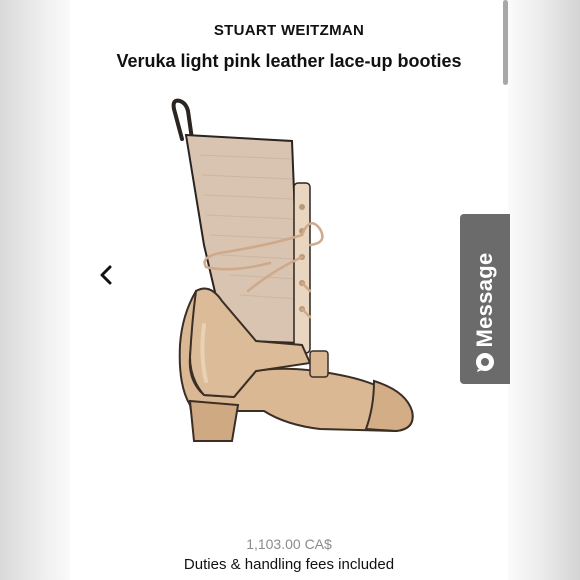 The width and height of the screenshot is (580, 580). I want to click on left-page-shadow, so click(35, 290).